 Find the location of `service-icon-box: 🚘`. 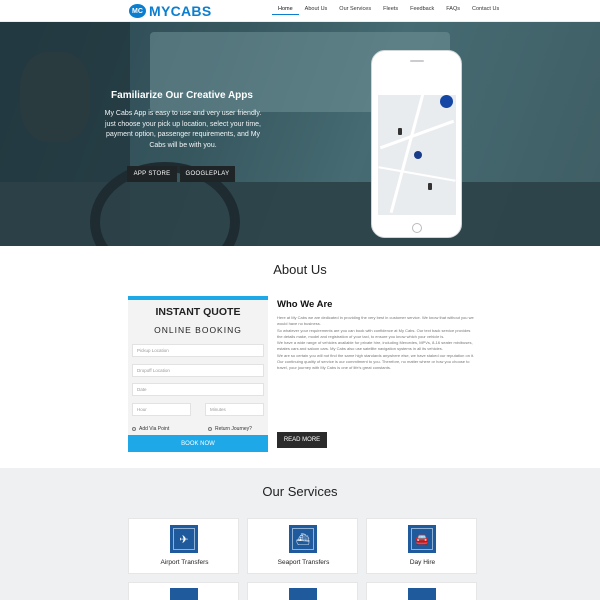

service-icon-box: 🚘 is located at coordinates (422, 539).